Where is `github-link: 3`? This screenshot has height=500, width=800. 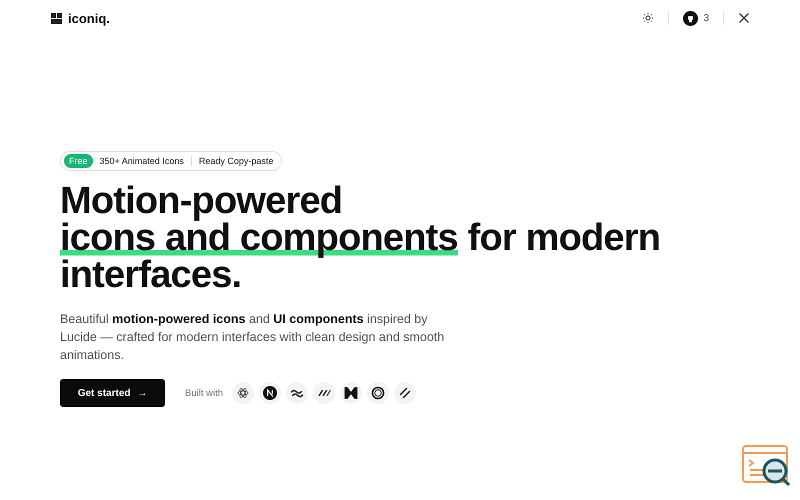
github-link: 3 is located at coordinates (696, 18).